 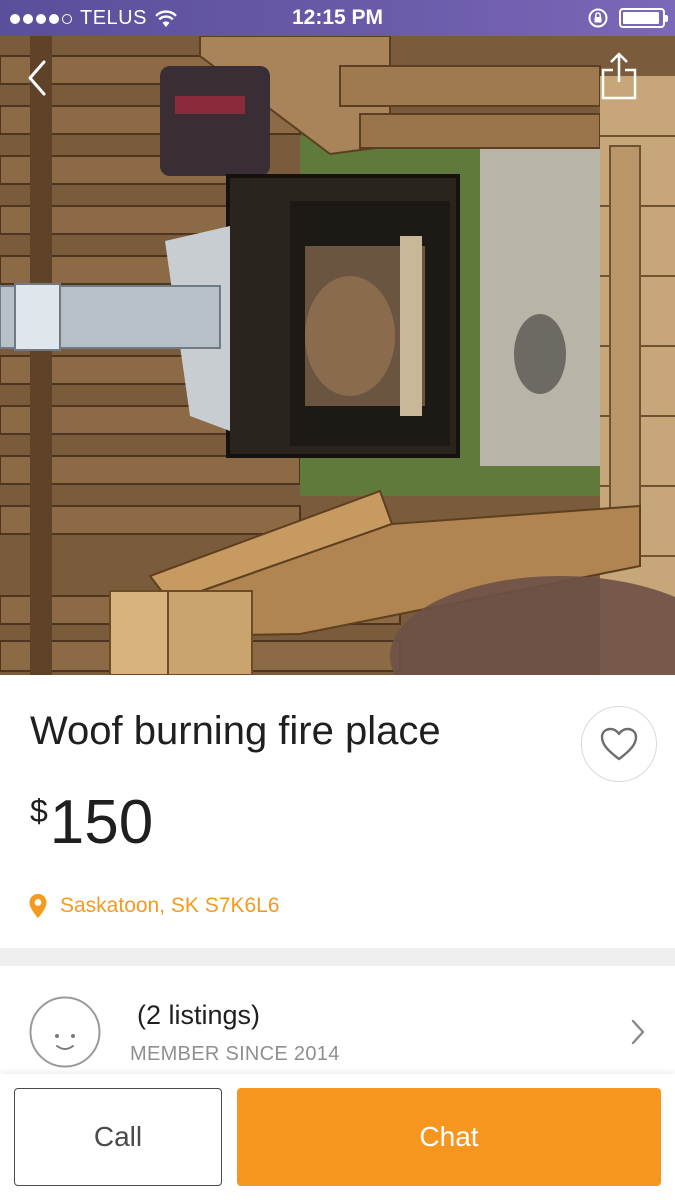 I want to click on rotation-lock-icon, so click(x=598, y=18).